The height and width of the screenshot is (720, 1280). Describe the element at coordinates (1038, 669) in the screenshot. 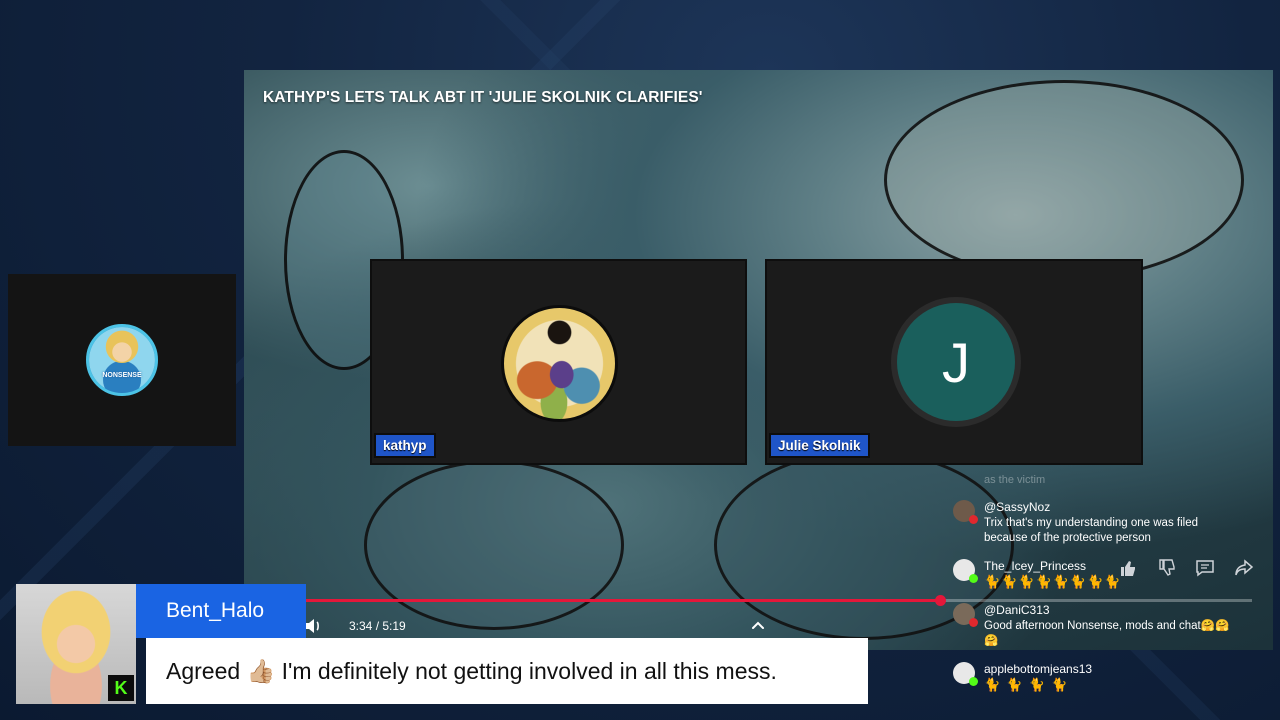

I see `chat-username: applebottomjeans13` at that location.